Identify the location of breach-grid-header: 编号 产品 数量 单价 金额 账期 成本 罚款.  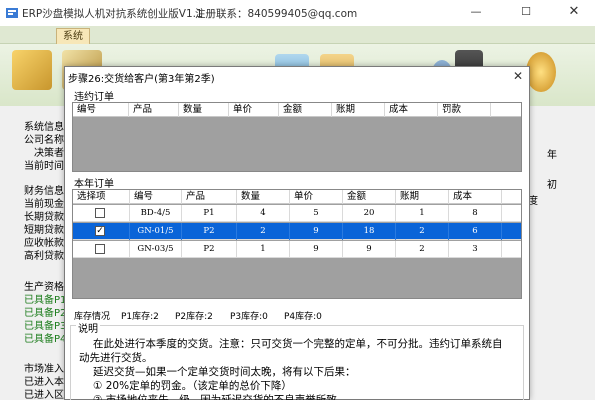
(297, 110).